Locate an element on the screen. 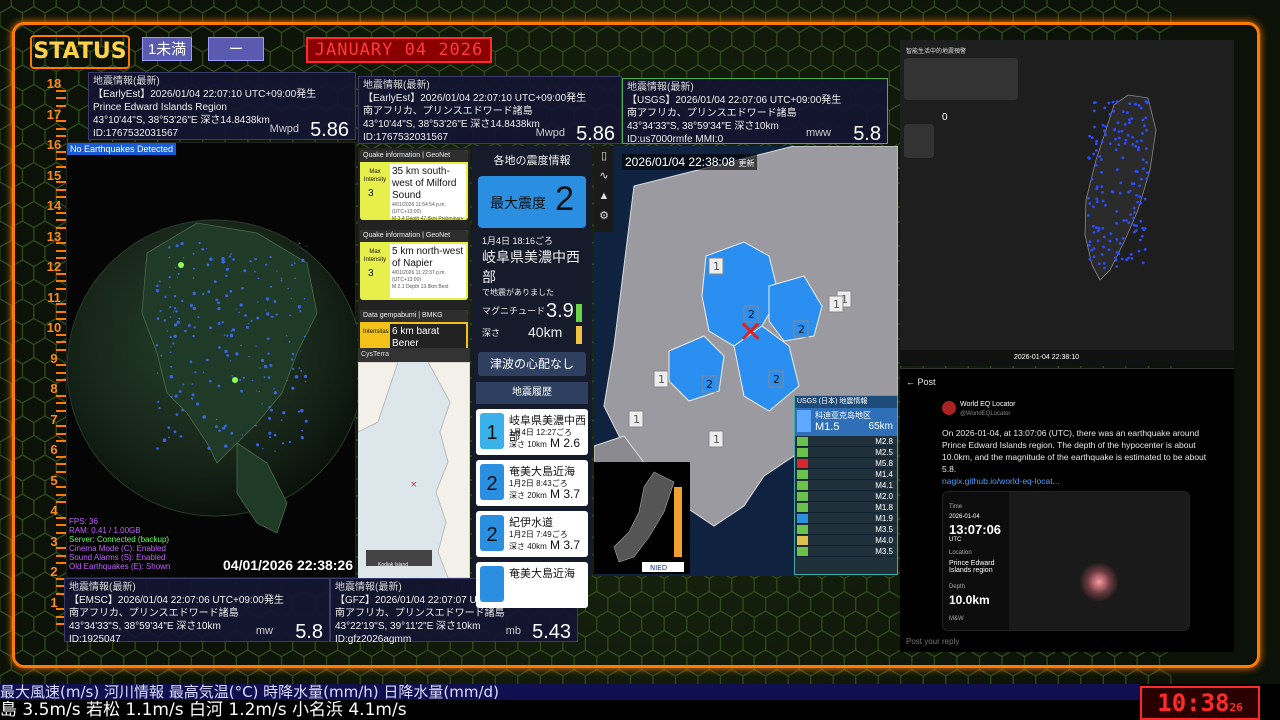 The height and width of the screenshot is (720, 1280). wave-icon: ∿ is located at coordinates (604, 176).